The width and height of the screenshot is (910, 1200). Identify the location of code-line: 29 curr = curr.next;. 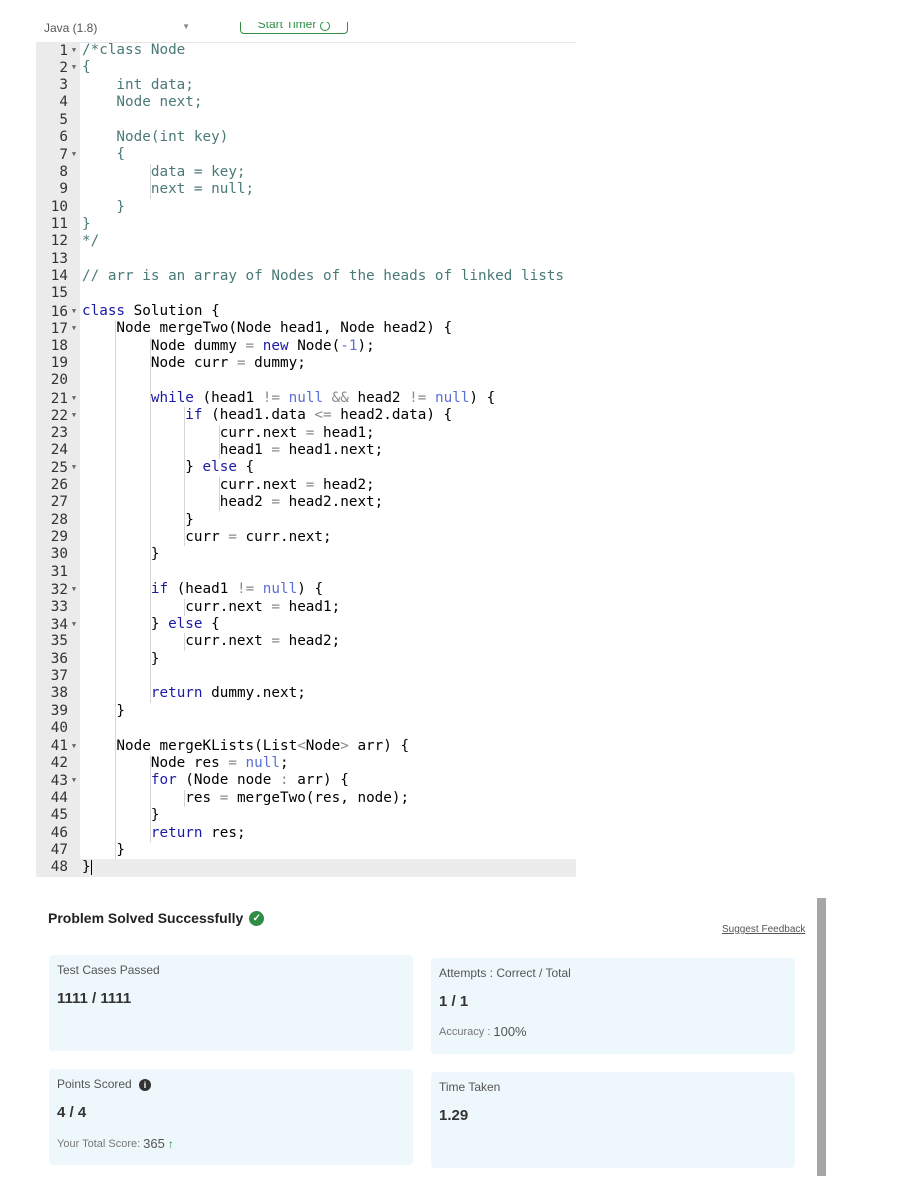
(306, 537).